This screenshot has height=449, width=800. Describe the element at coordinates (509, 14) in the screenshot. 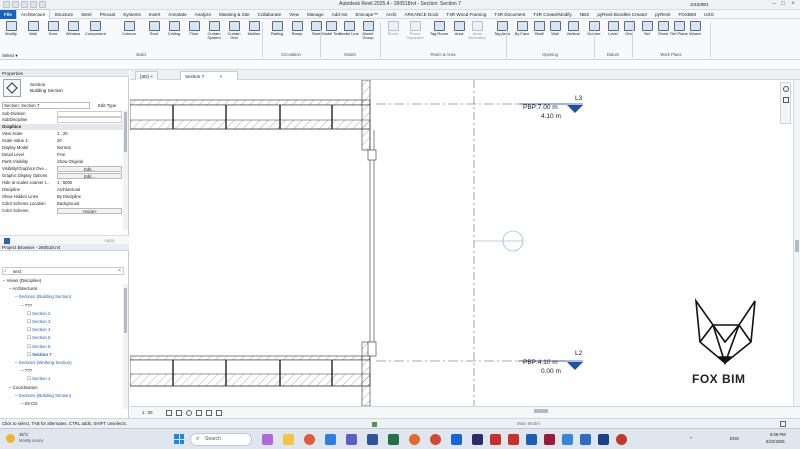

I see `menu-tab-t4r-document: T4R Document` at that location.